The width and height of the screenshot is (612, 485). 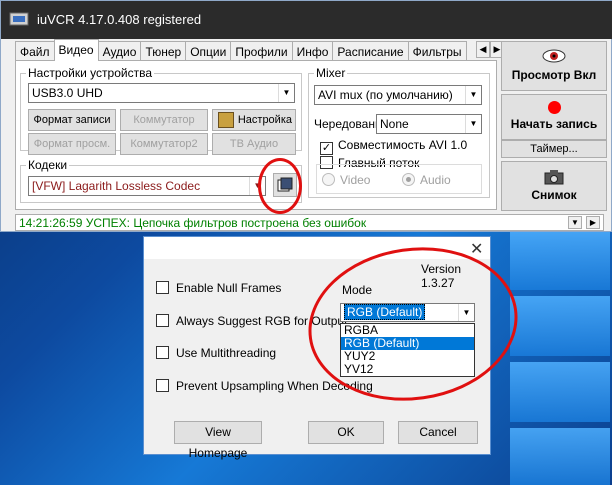 What do you see at coordinates (554, 66) in the screenshot?
I see `preview-button: Просмотр Вкл` at bounding box center [554, 66].